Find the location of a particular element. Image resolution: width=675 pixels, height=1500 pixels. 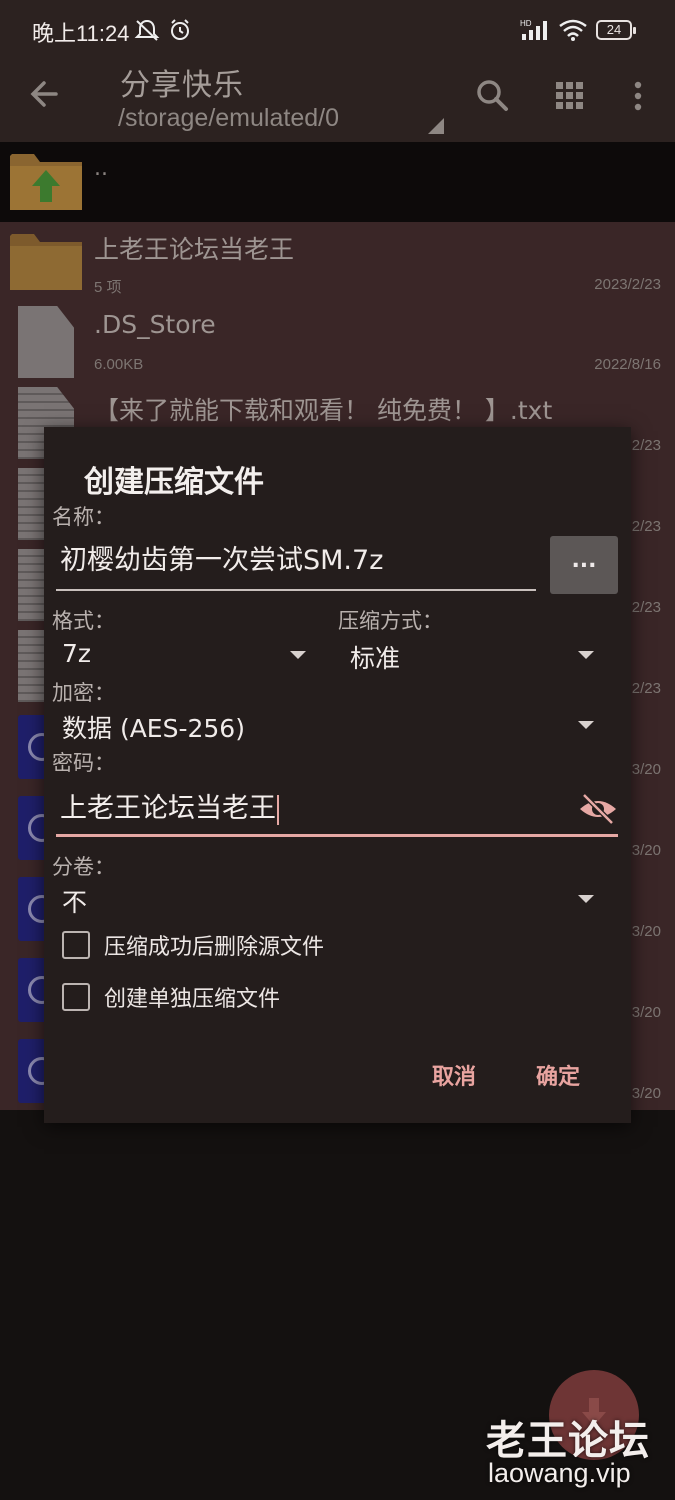

file-name: 【来了就能下载和观看！ 纯免费！ 】.txt is located at coordinates (323, 410).